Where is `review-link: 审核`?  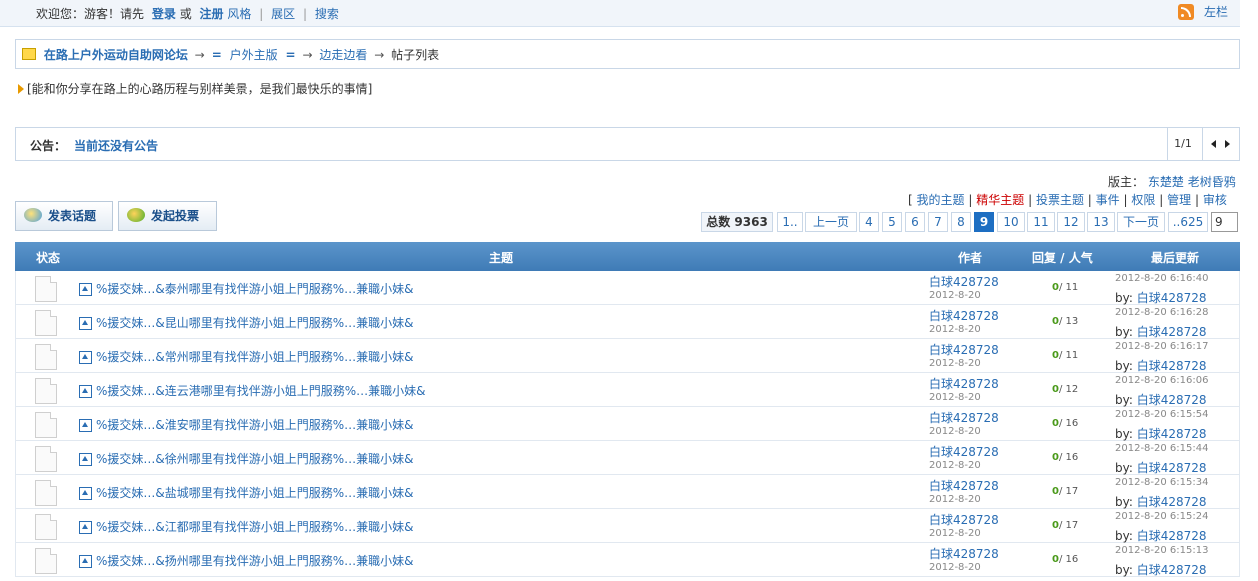
review-link: 审核 is located at coordinates (1215, 200).